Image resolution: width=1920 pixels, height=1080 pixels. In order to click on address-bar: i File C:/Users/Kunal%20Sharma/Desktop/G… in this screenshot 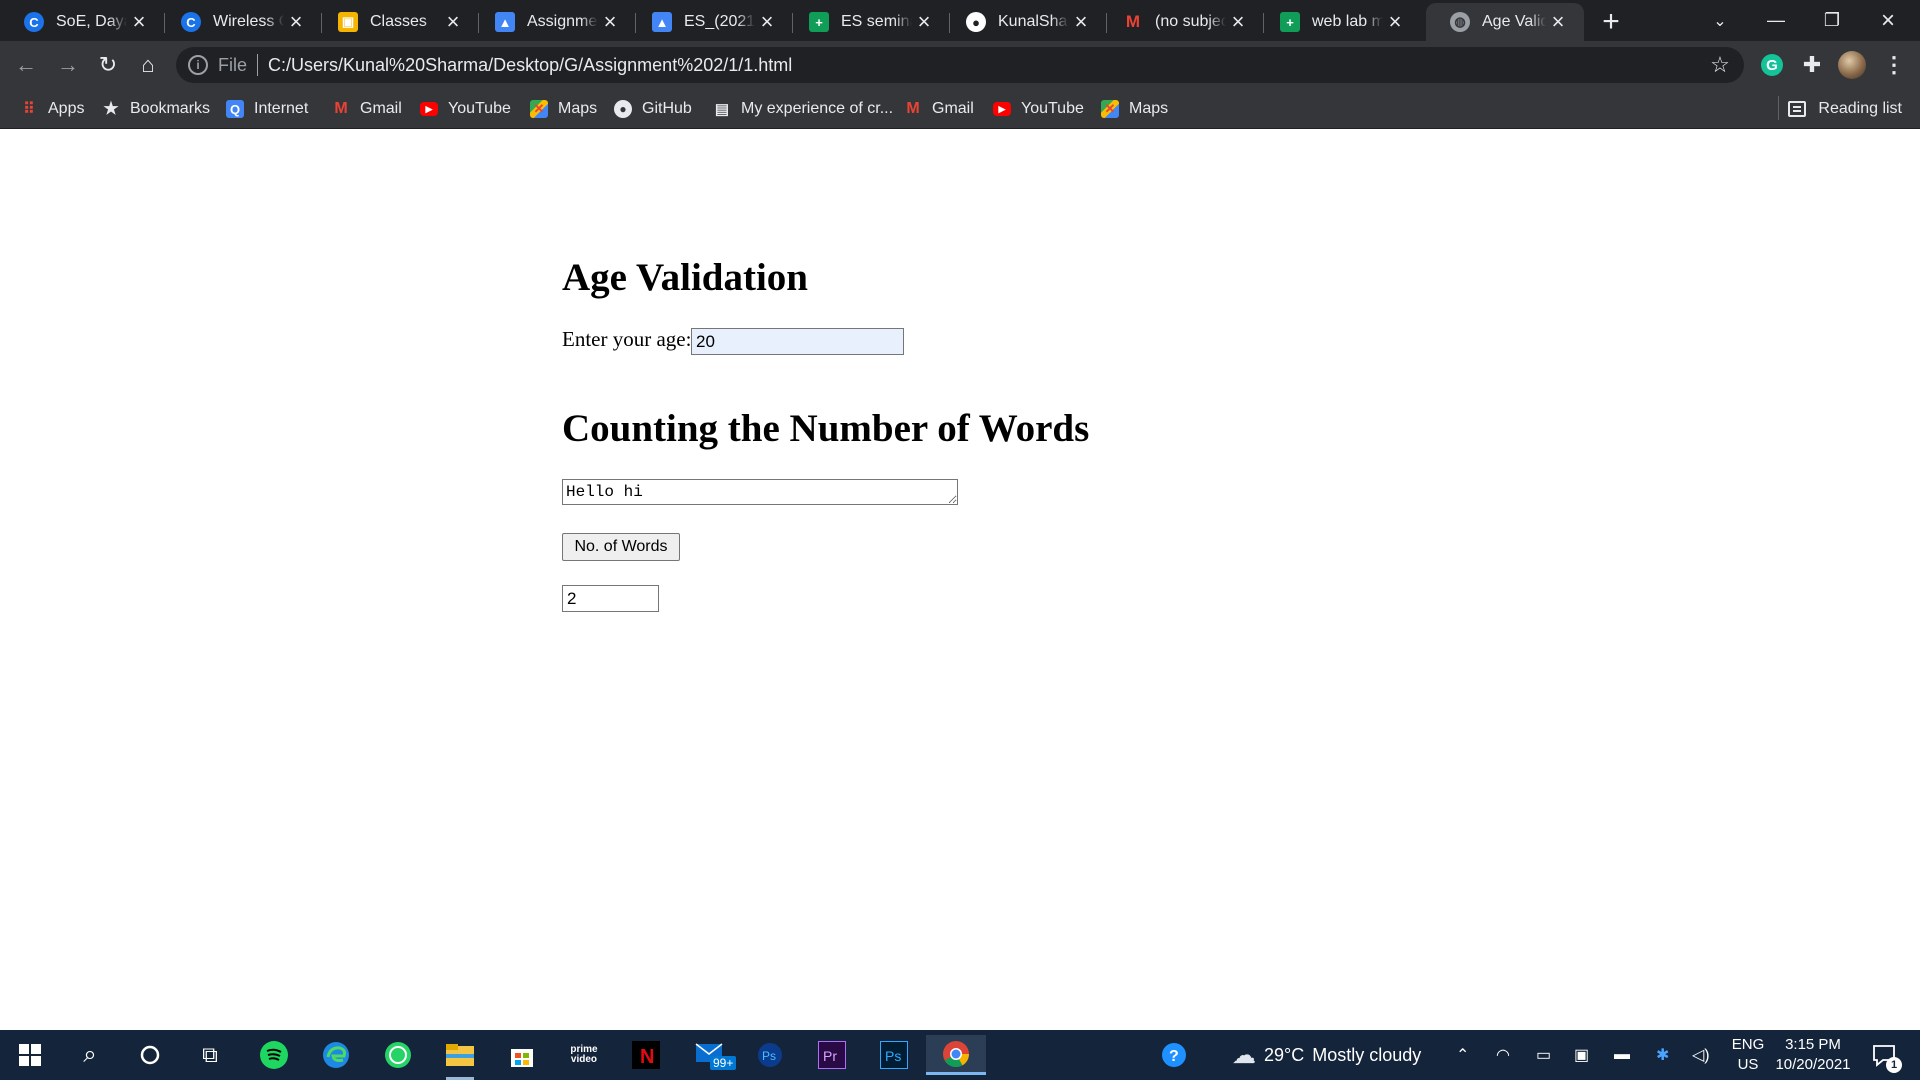, I will do `click(960, 65)`.